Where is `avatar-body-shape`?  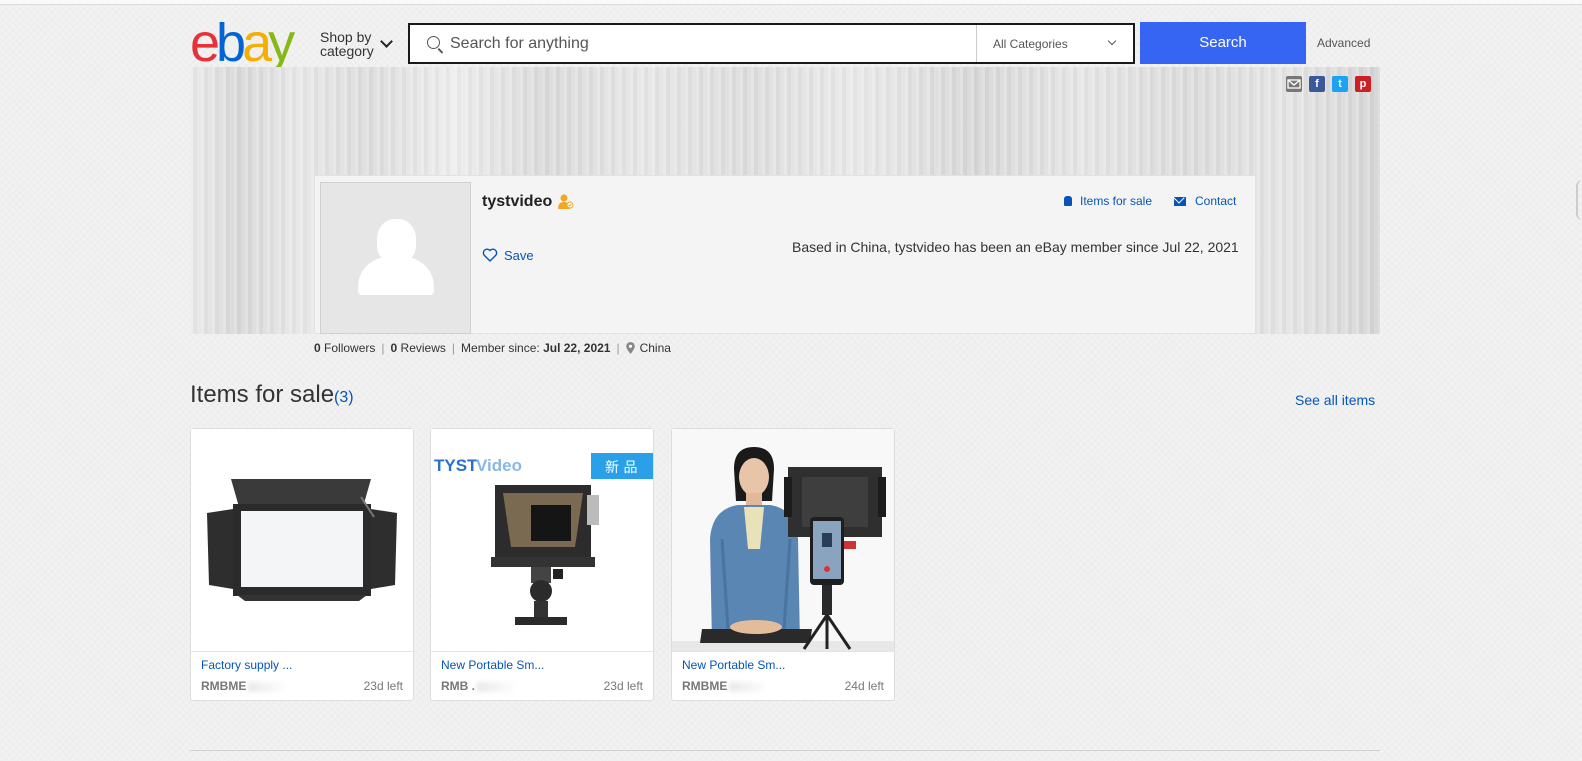 avatar-body-shape is located at coordinates (396, 276).